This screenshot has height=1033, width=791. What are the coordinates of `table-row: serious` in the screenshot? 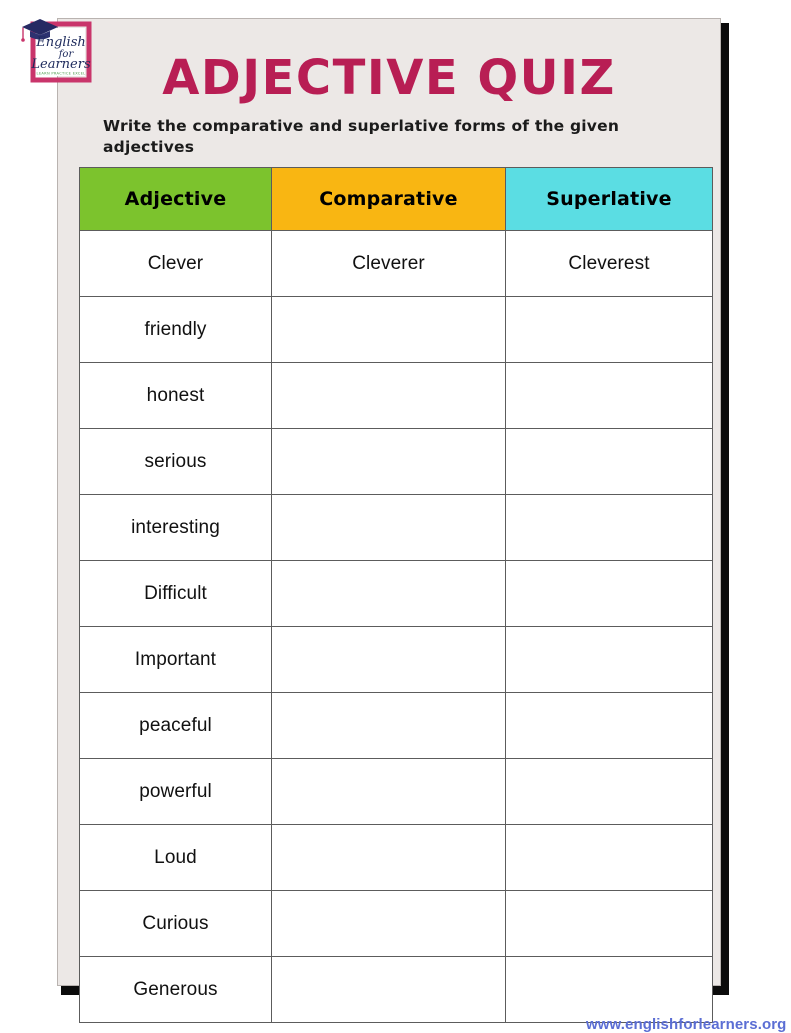 It's located at (396, 461).